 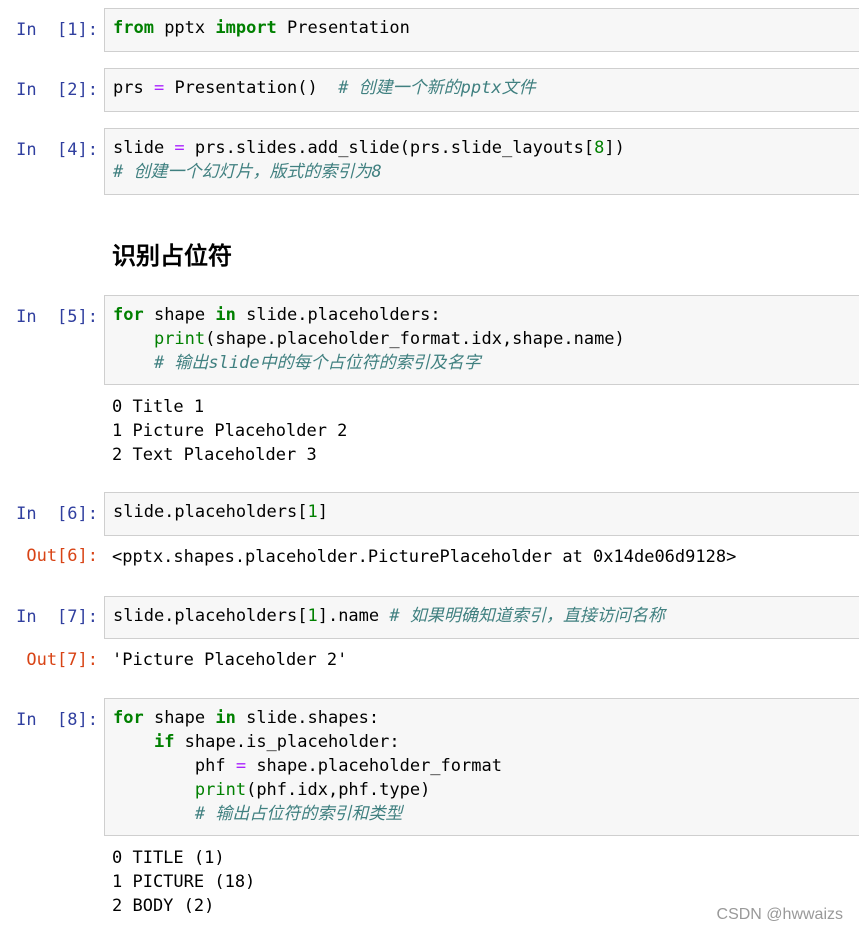 What do you see at coordinates (133, 28) in the screenshot?
I see `code-keyword: from` at bounding box center [133, 28].